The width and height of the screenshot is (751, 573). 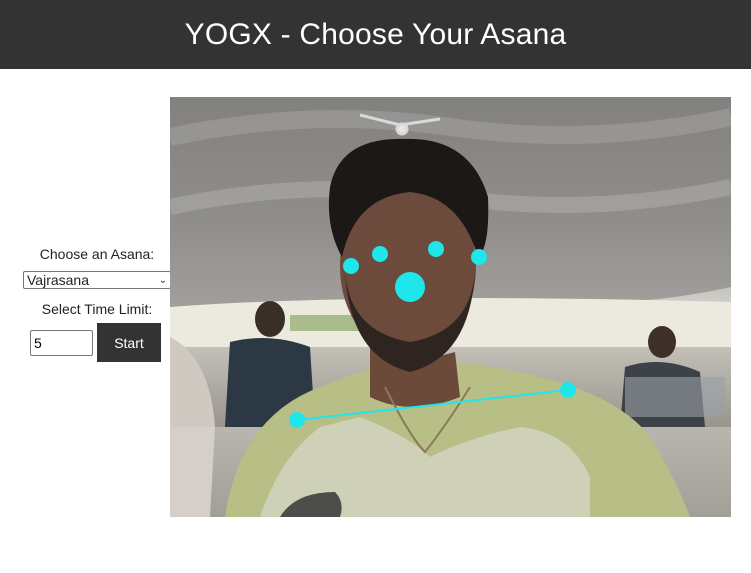 I want to click on keypoint-nose, so click(x=410, y=287).